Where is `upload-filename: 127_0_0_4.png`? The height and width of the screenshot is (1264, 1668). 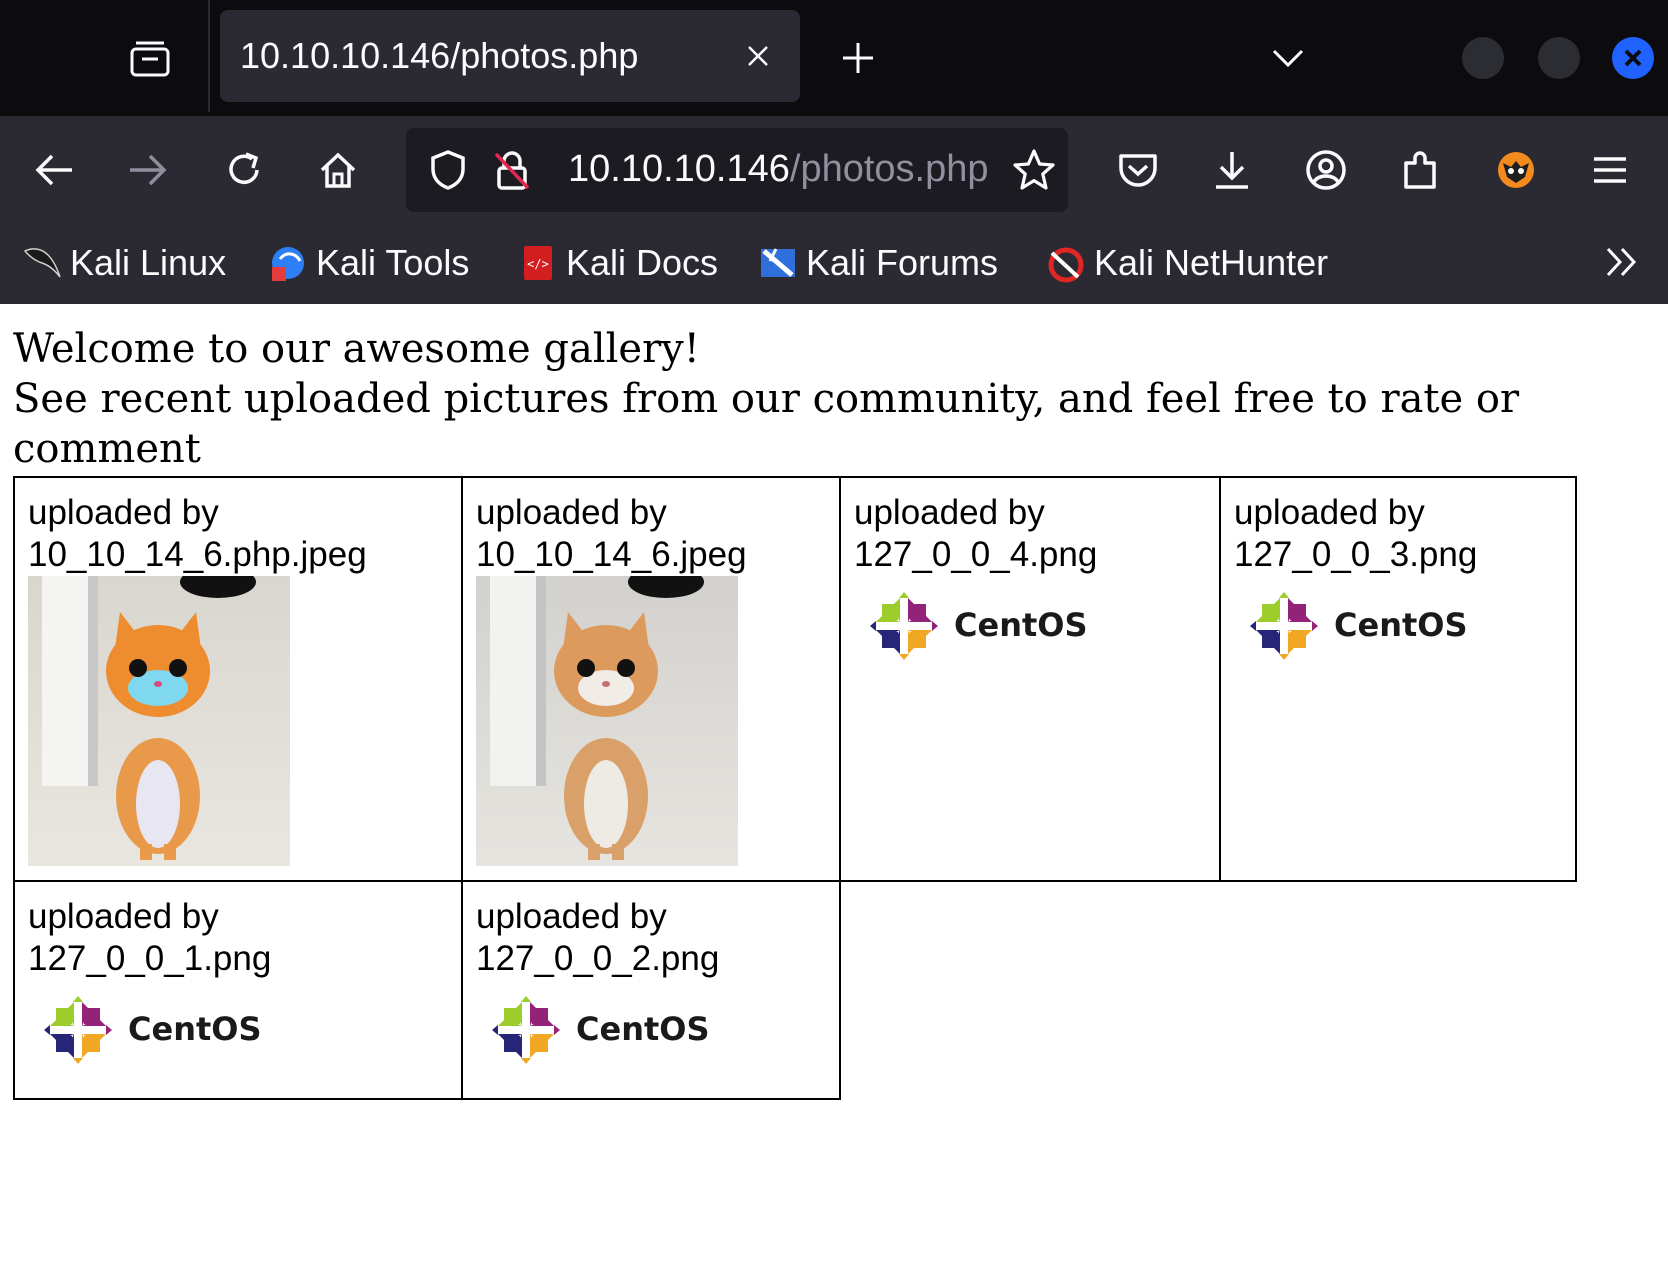 upload-filename: 127_0_0_4.png is located at coordinates (976, 554).